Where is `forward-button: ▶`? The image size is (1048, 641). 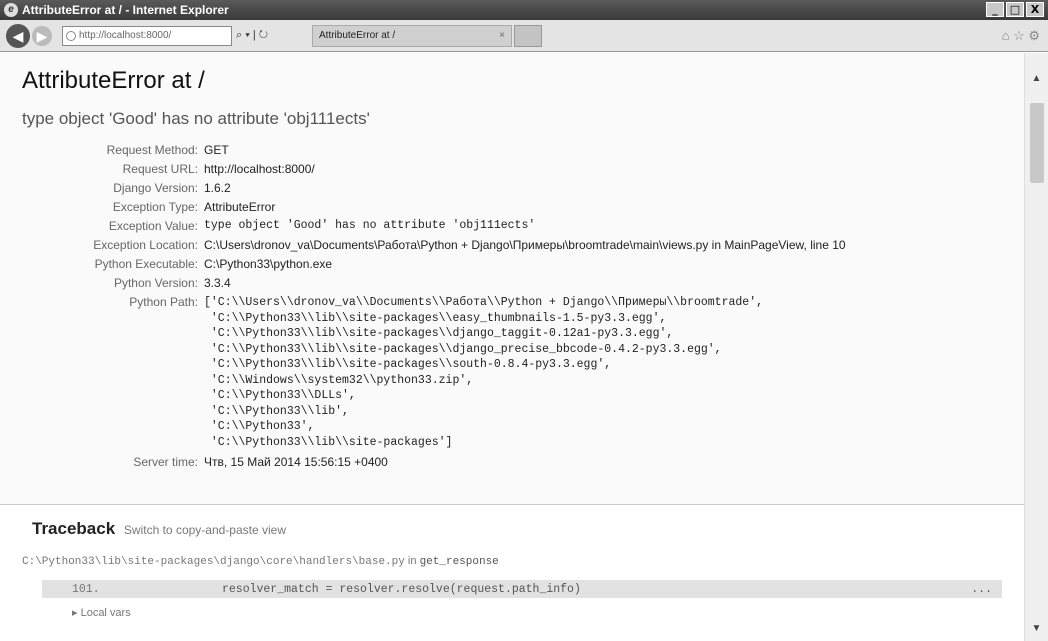 forward-button: ▶ is located at coordinates (42, 35).